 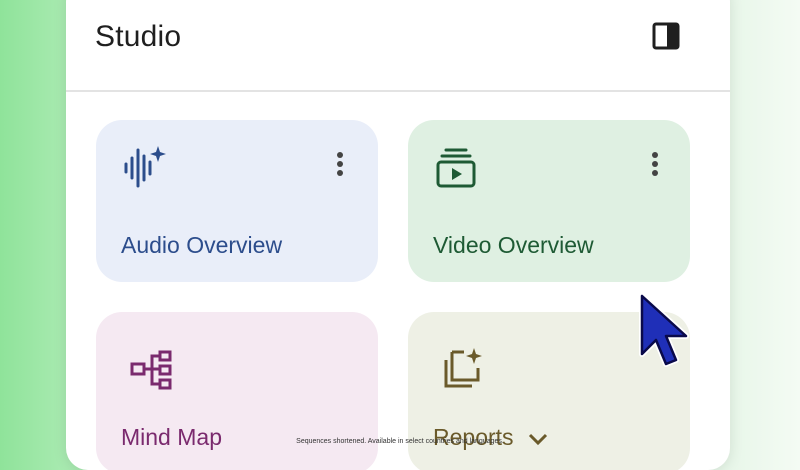 I want to click on card-label: Audio Overview, so click(x=202, y=245).